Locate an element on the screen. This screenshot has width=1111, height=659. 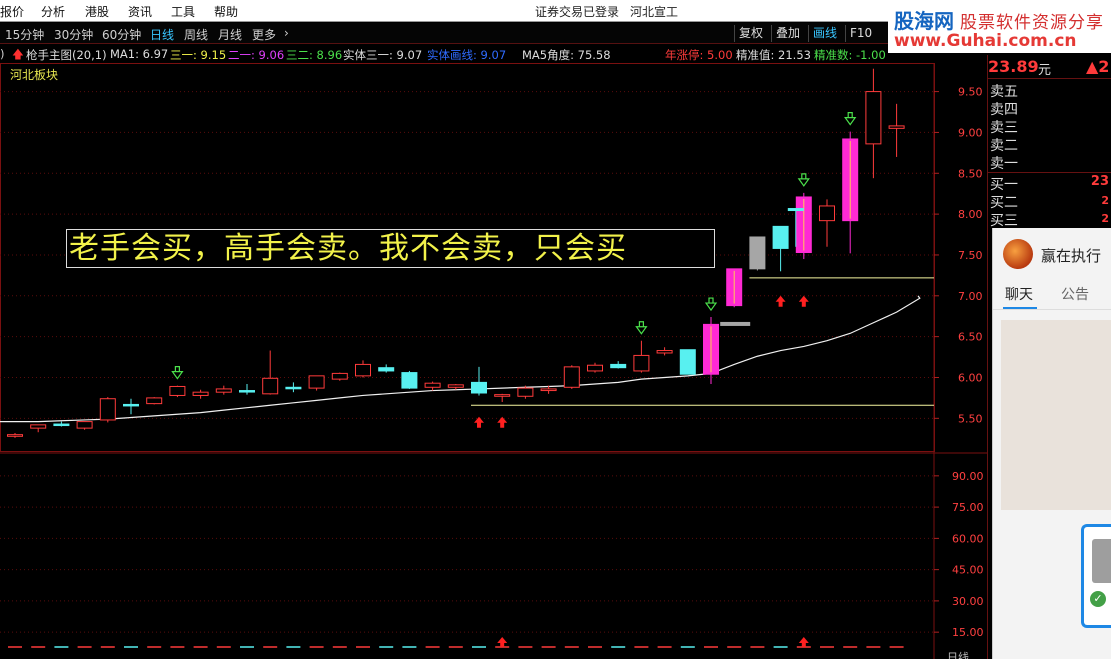
orderbook-sell-1: 卖一 is located at coordinates (1004, 164).